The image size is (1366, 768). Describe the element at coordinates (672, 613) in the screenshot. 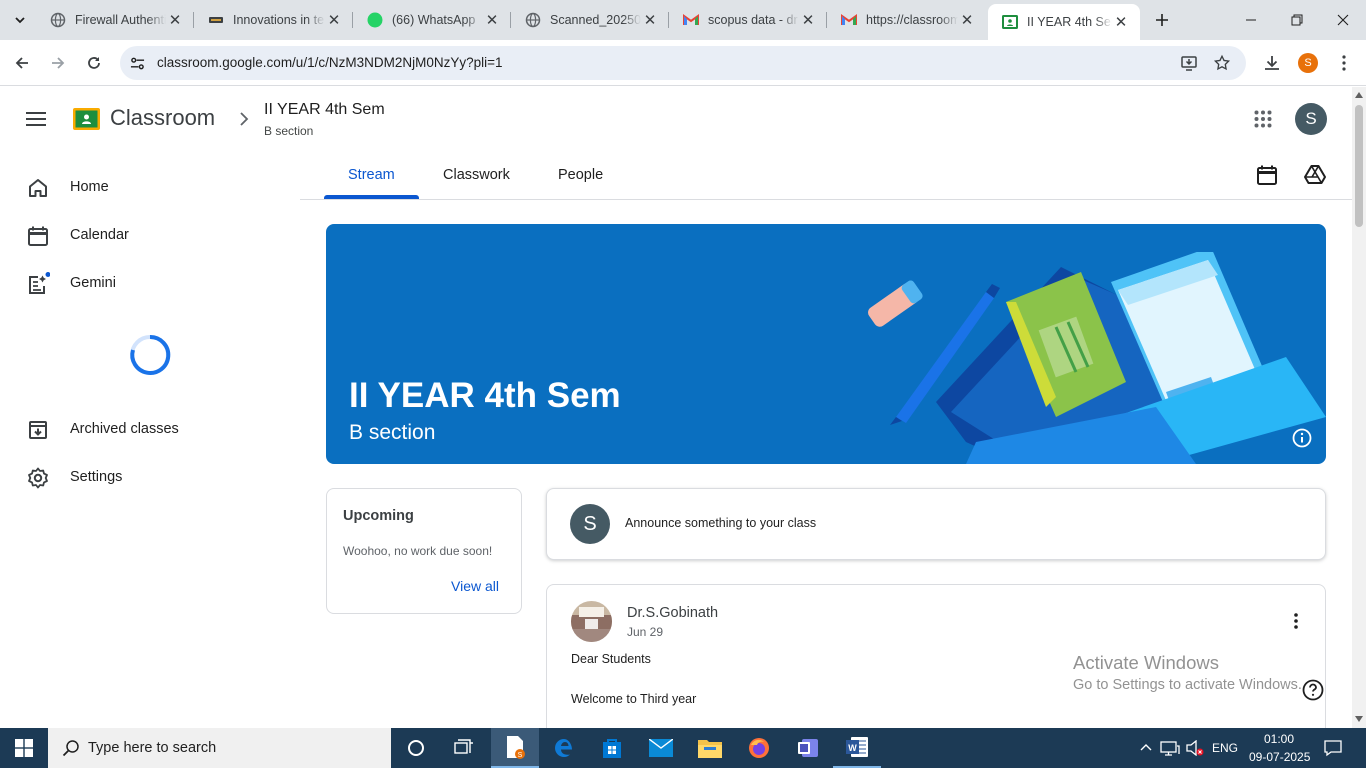

I see `post-author: Dr.S.Gobinath` at that location.